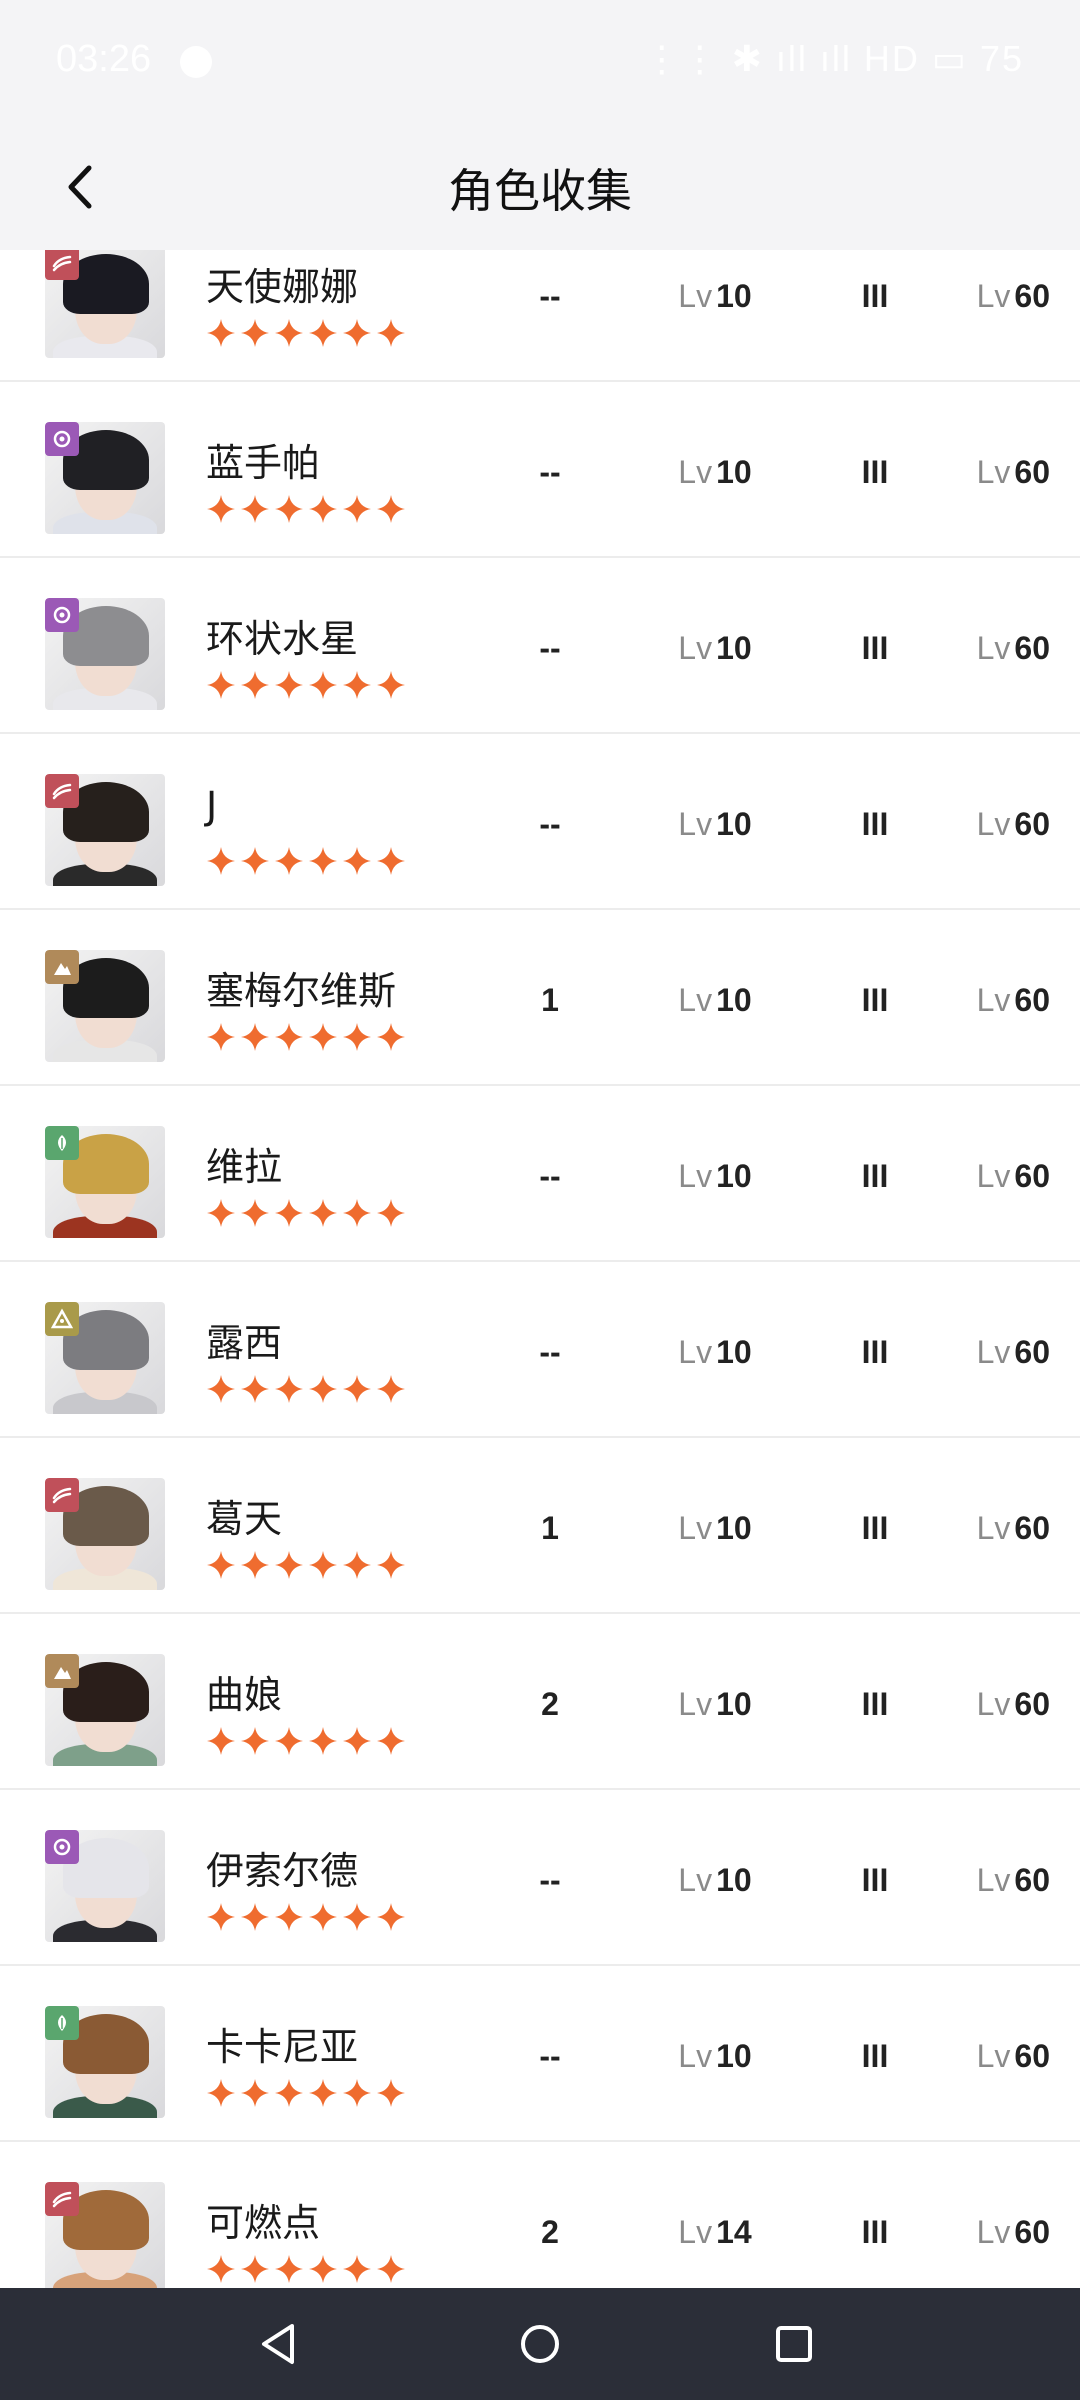  I want to click on character-name: 葛天, so click(244, 1519).